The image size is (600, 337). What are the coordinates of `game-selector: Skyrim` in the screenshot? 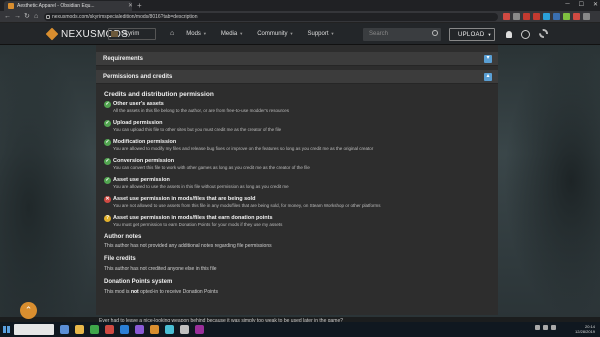 It's located at (132, 34).